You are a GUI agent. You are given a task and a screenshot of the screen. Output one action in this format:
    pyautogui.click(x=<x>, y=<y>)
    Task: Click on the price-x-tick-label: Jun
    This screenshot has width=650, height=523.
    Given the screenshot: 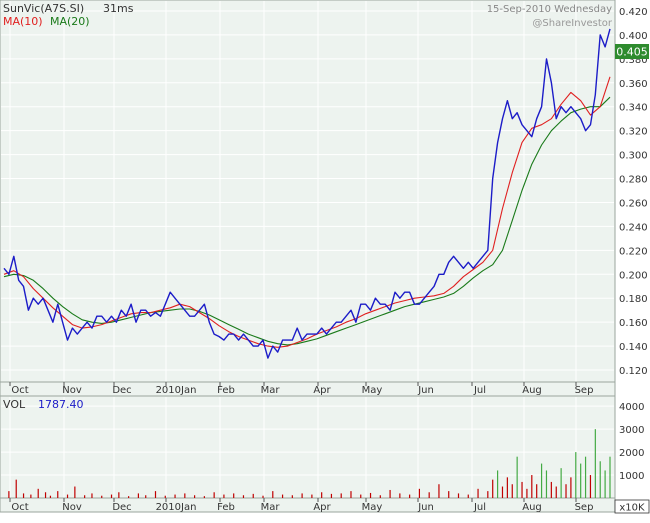 What is the action you would take?
    pyautogui.click(x=425, y=390)
    